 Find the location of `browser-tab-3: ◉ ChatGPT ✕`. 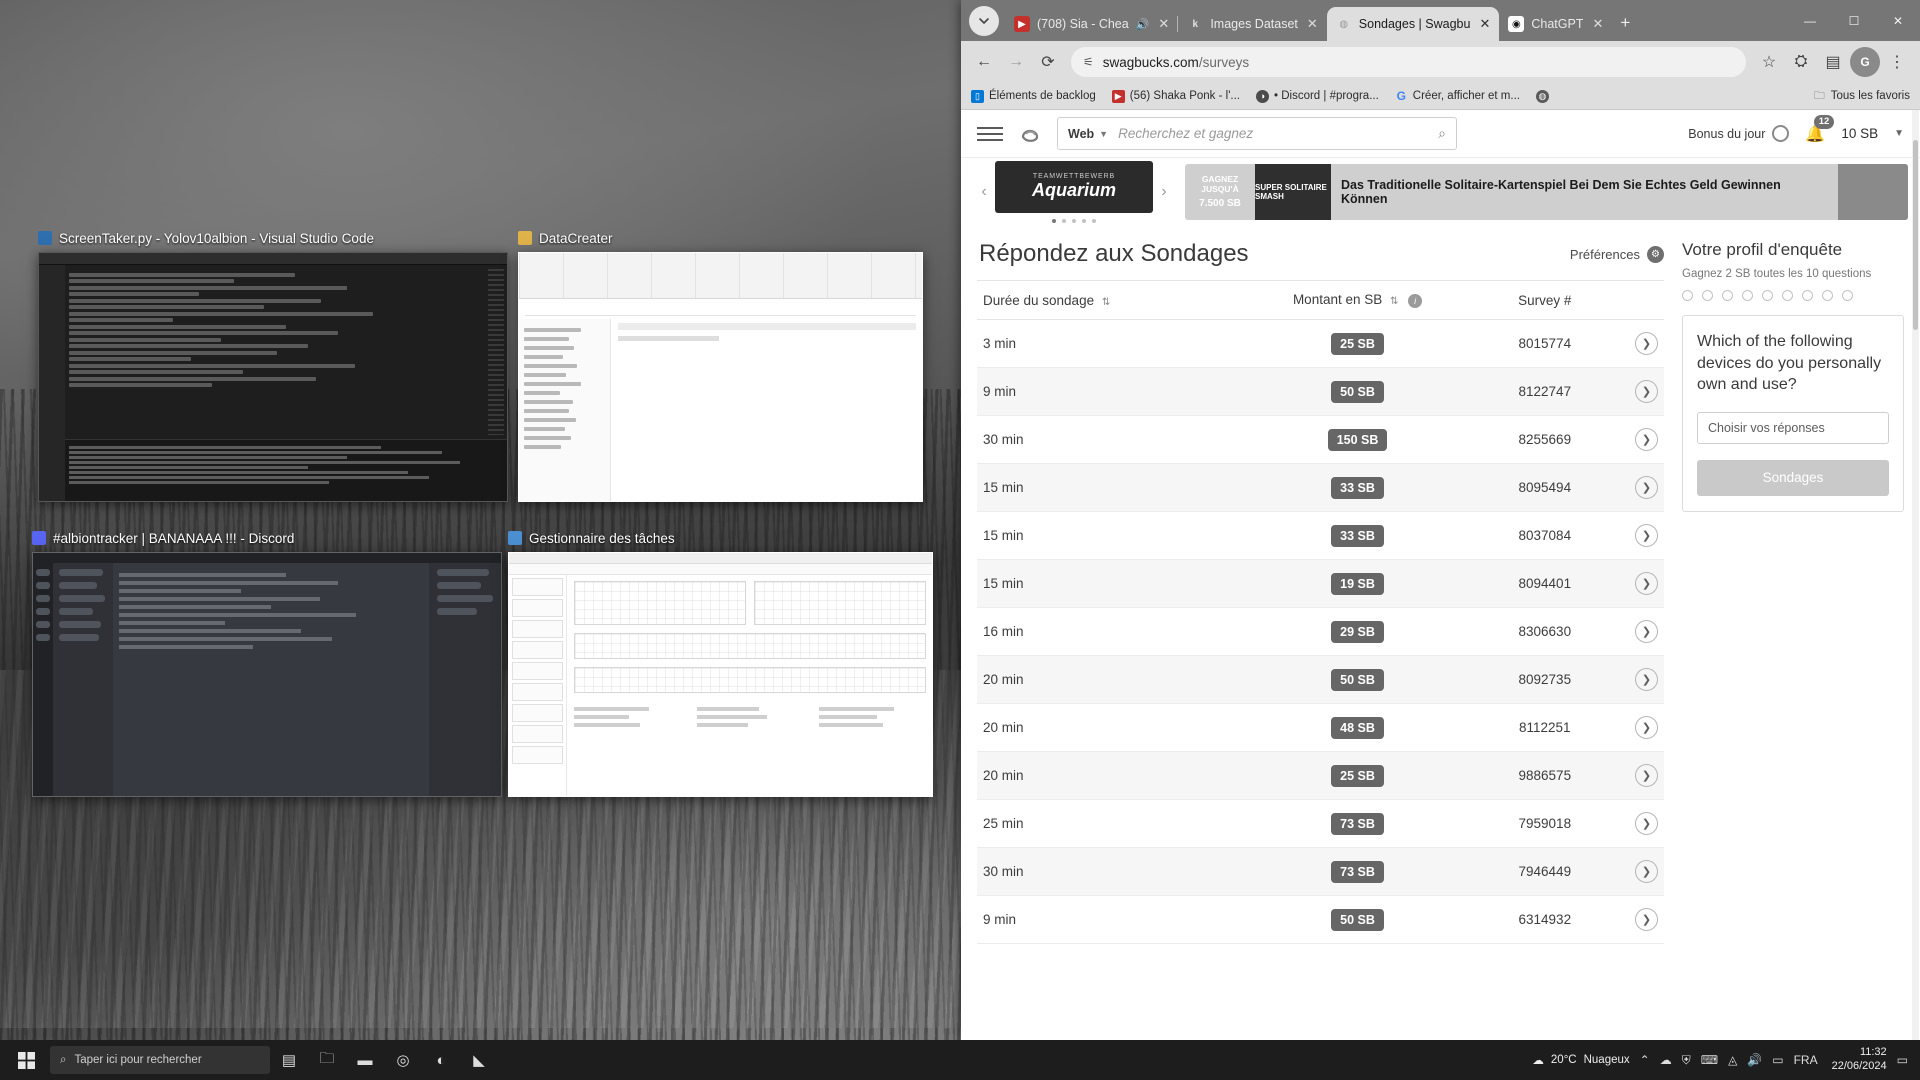

browser-tab-3: ◉ ChatGPT ✕ is located at coordinates (1555, 24).